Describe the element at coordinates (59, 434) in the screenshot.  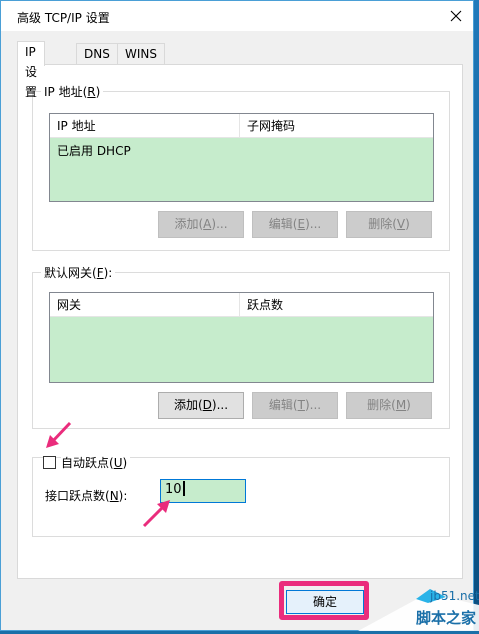
I see `arrow-to-checkbox-icon` at that location.